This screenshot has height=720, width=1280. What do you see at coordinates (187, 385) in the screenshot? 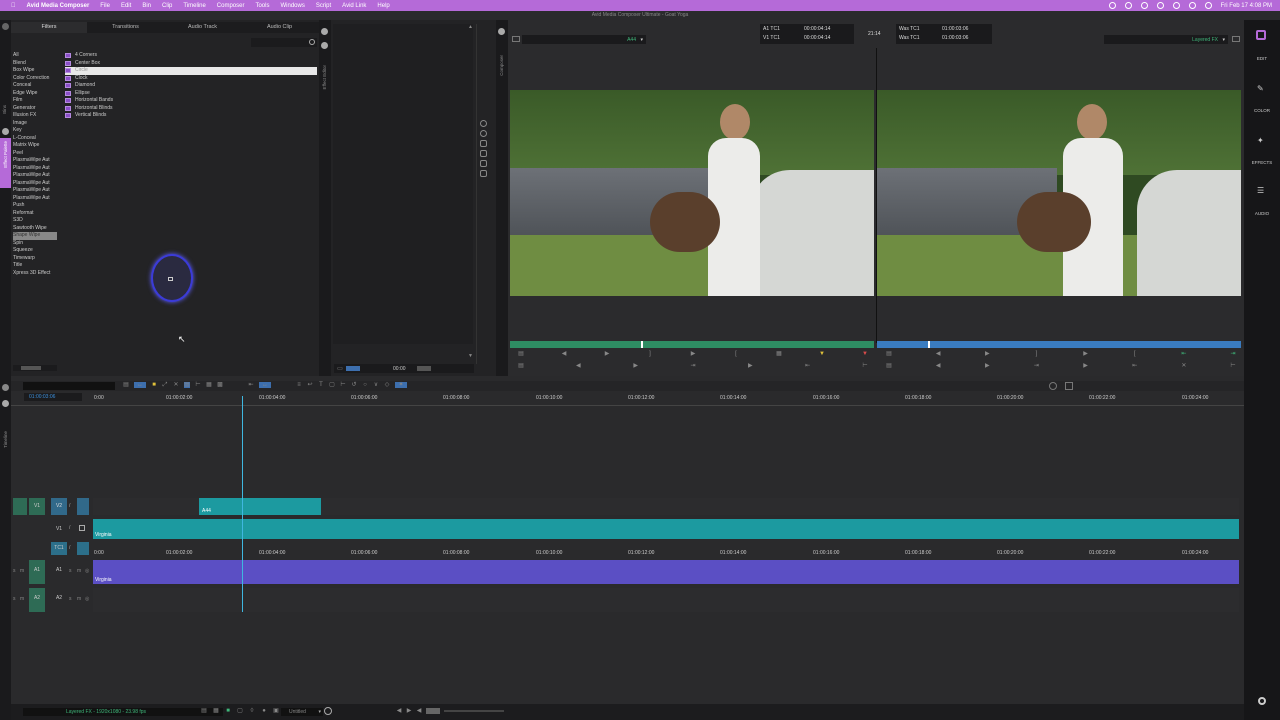
I see `overwrite-trim-icon: ▤` at bounding box center [187, 385].